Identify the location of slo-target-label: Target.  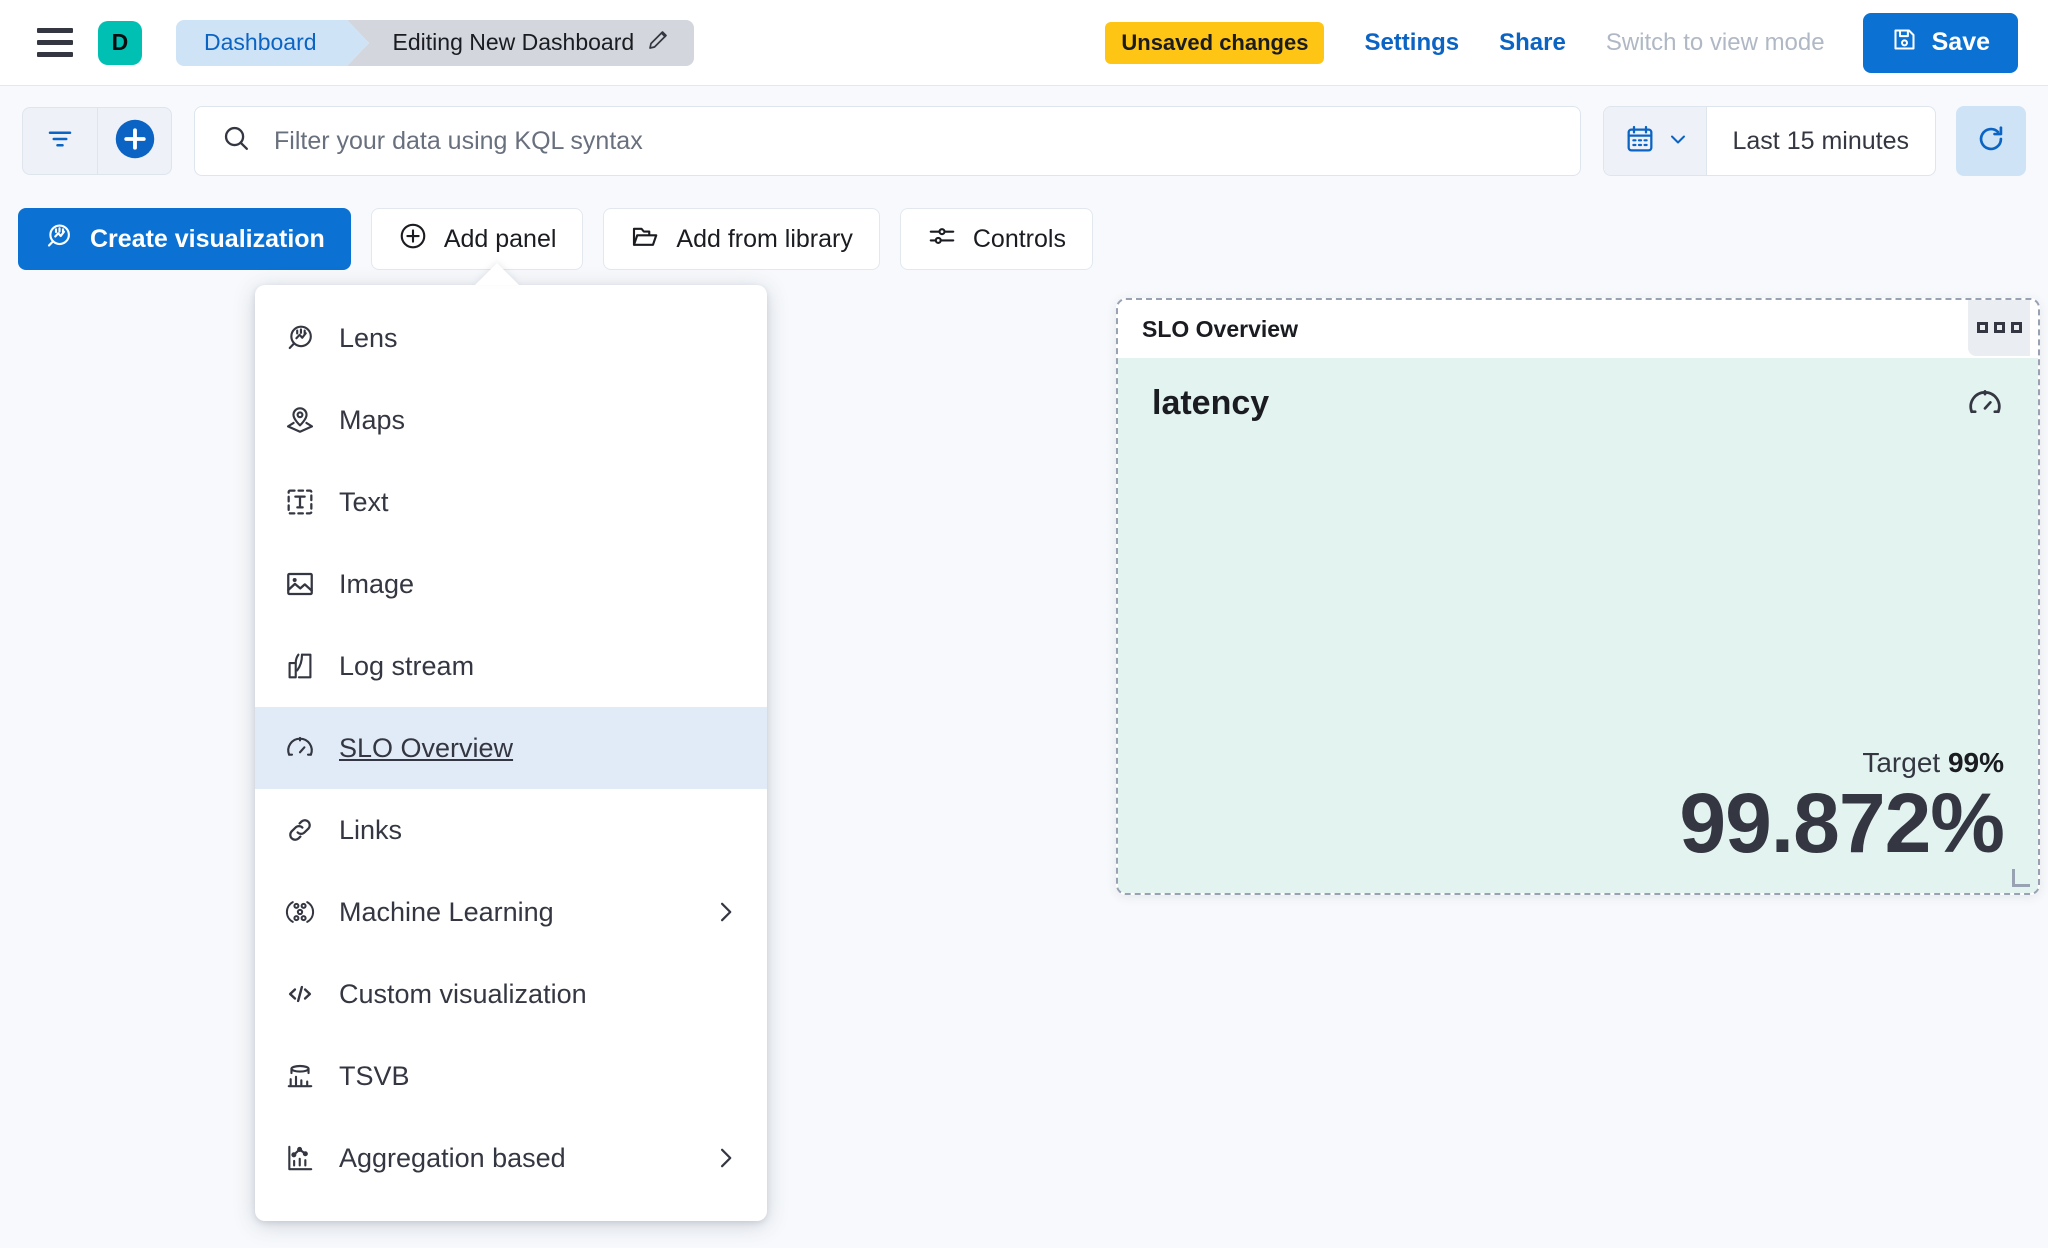
(1901, 762).